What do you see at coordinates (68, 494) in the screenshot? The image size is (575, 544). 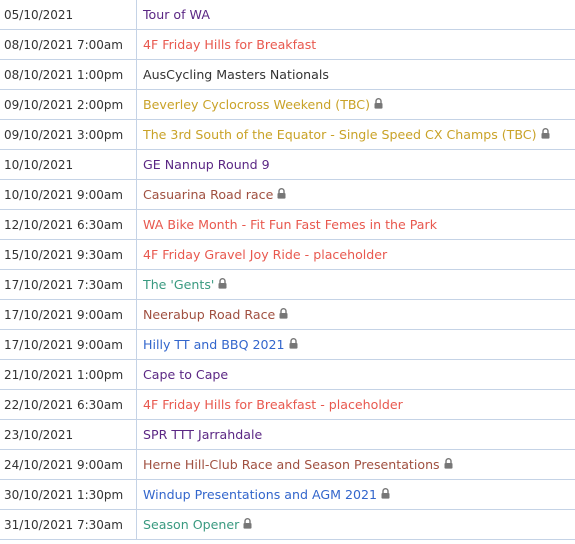 I see `event-date: 30/10/2021 1:30pm` at bounding box center [68, 494].